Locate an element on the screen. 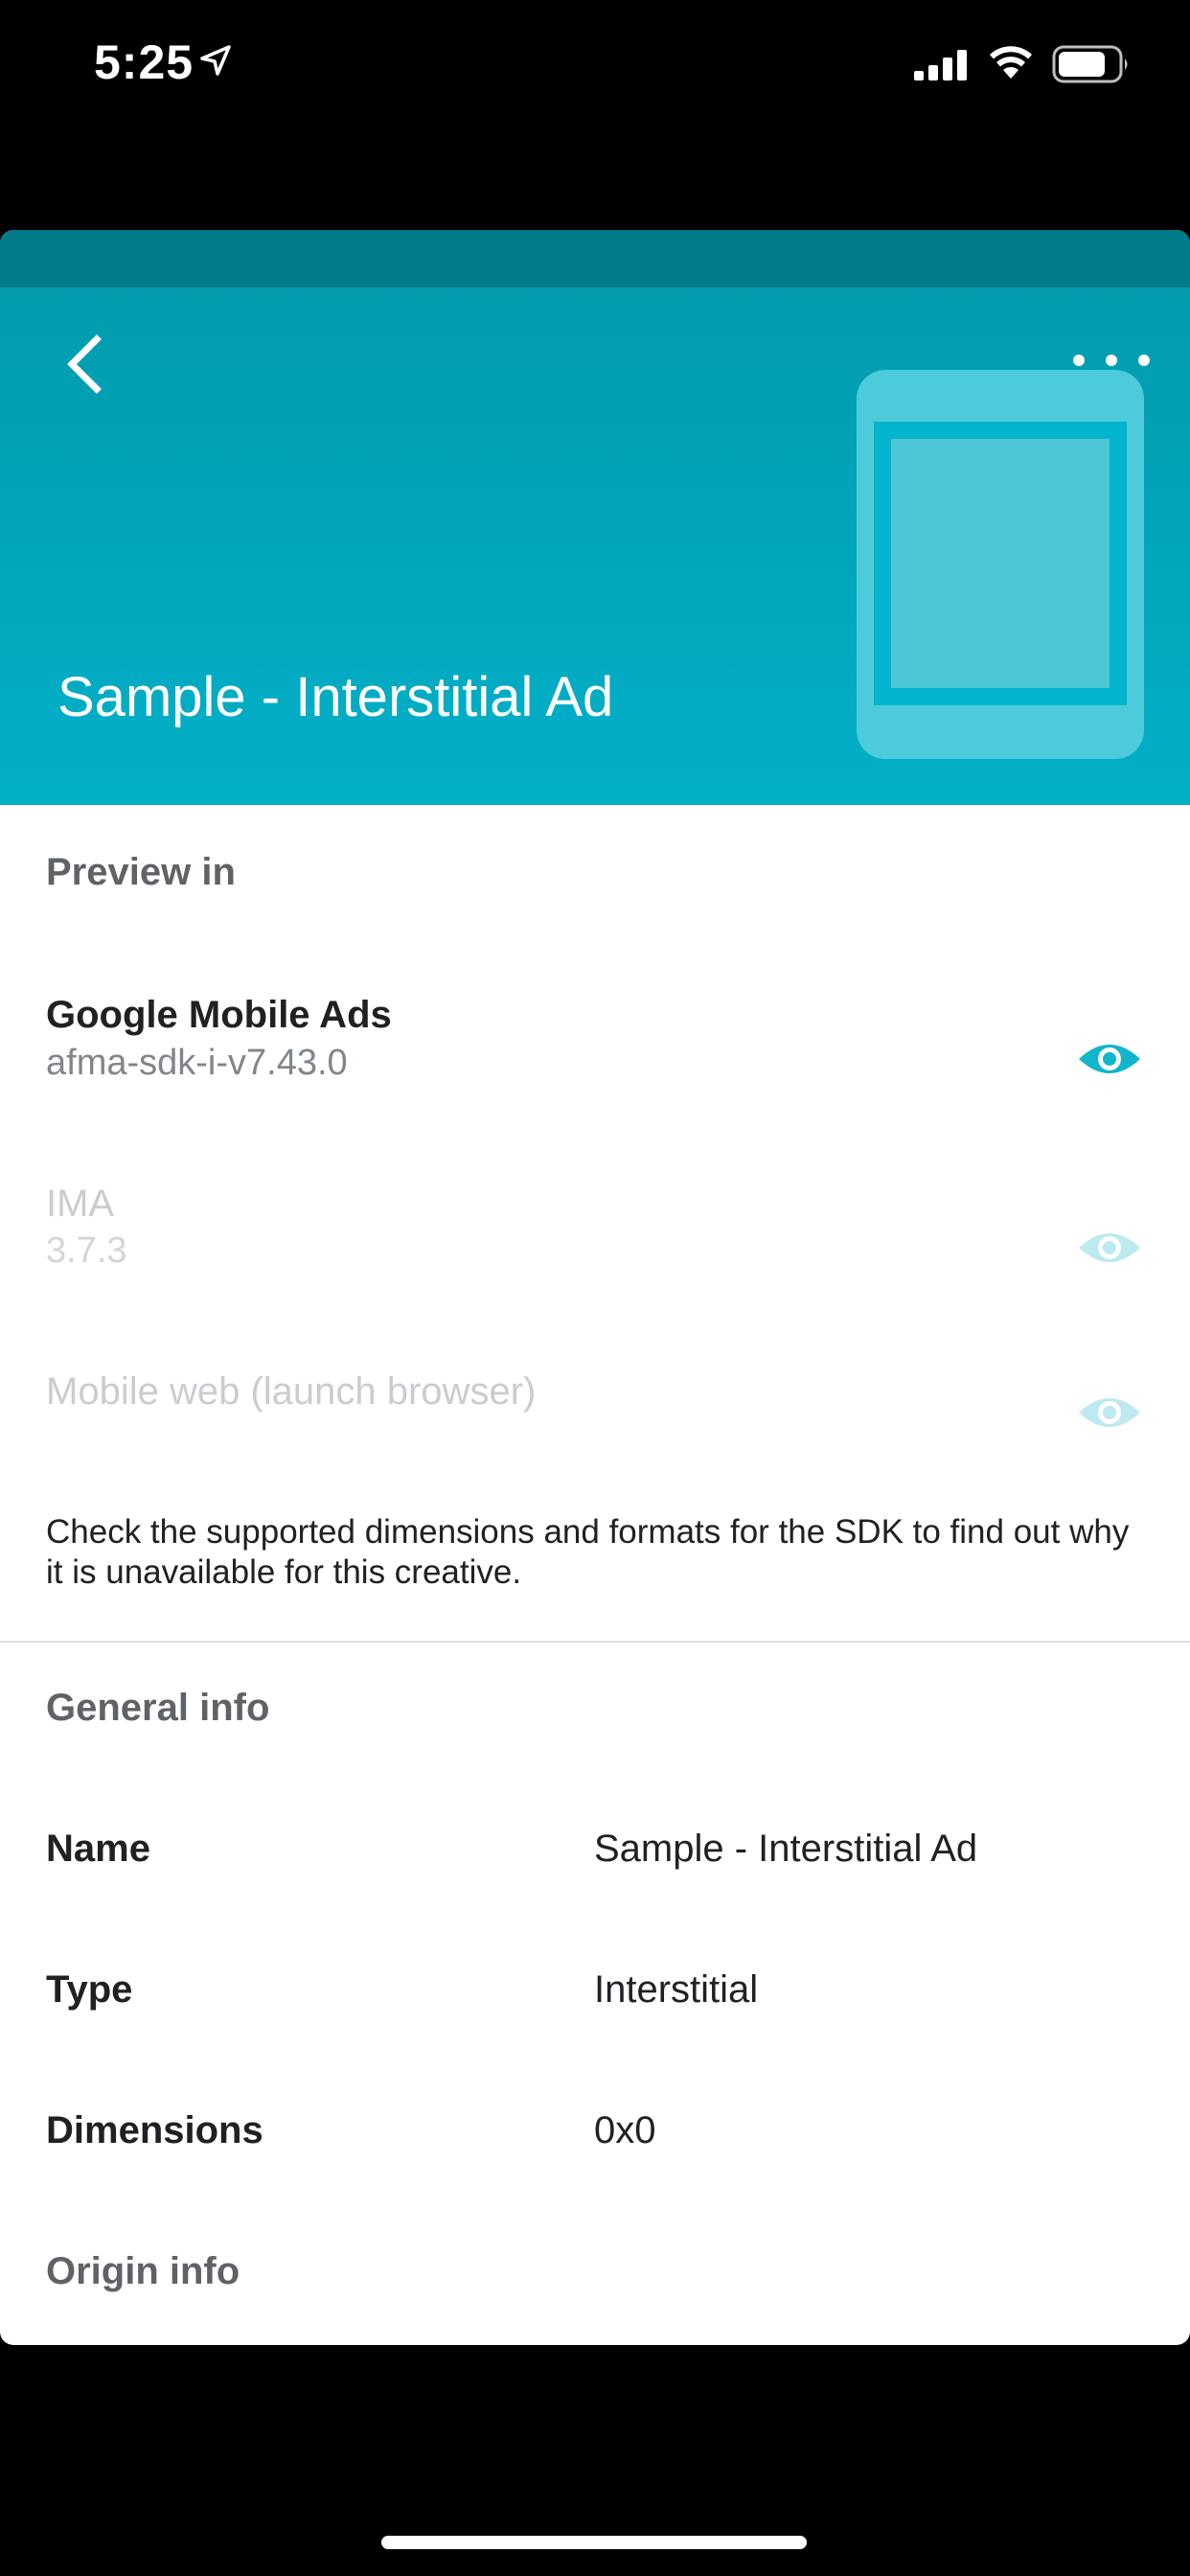  info-value-name: Sample - Interstitial Ad is located at coordinates (786, 1849).